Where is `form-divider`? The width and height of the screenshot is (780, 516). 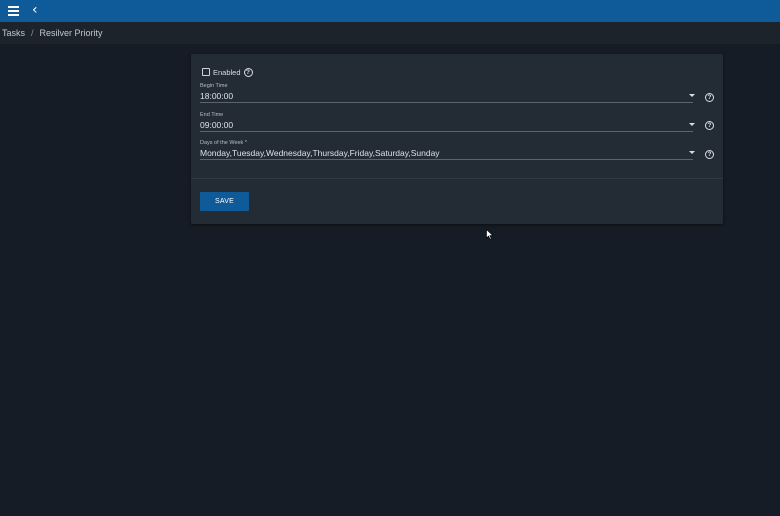
form-divider is located at coordinates (457, 178).